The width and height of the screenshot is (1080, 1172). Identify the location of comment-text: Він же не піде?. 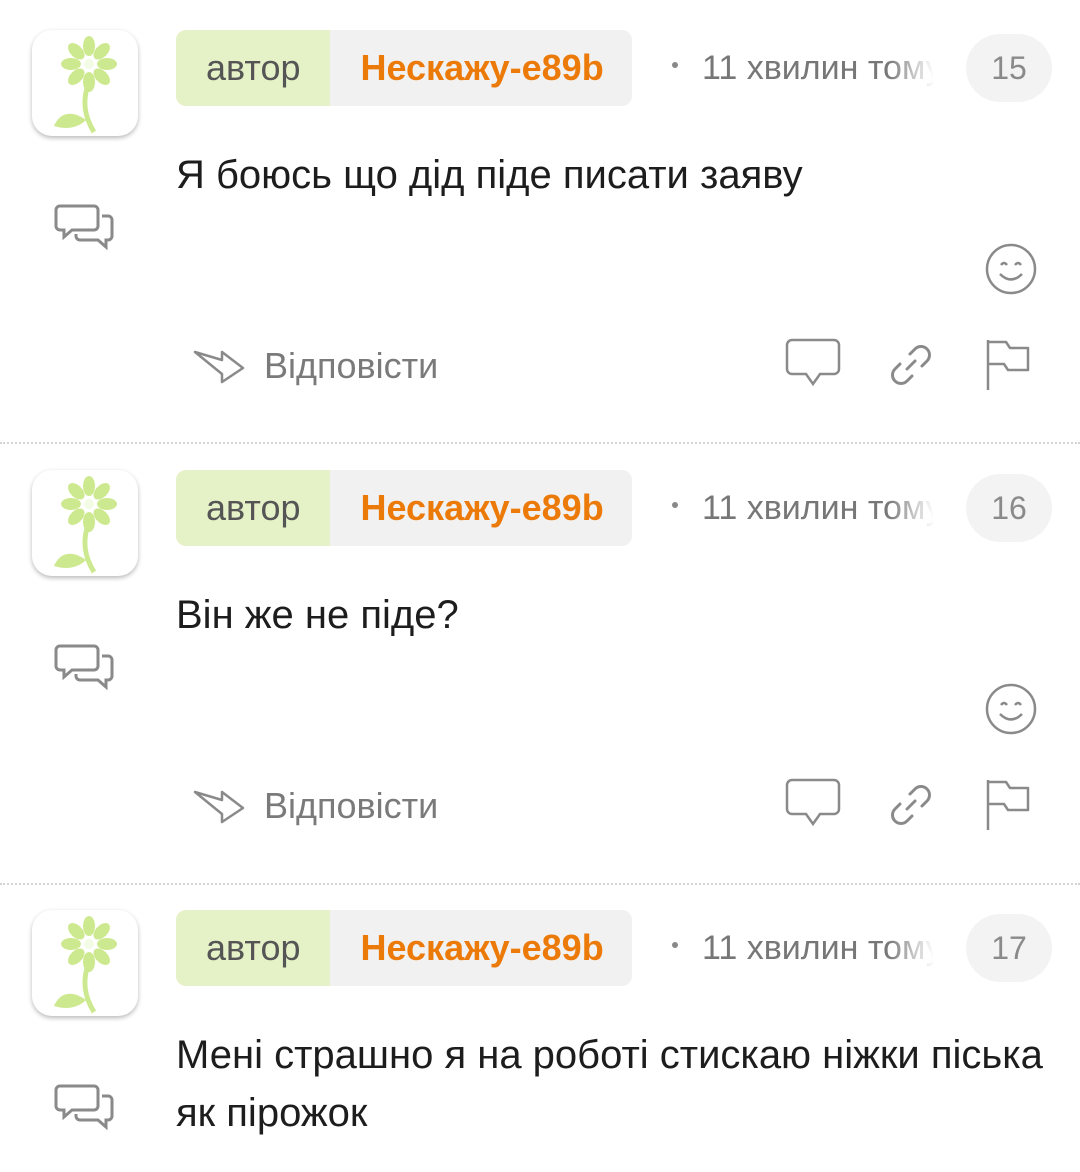
(317, 615).